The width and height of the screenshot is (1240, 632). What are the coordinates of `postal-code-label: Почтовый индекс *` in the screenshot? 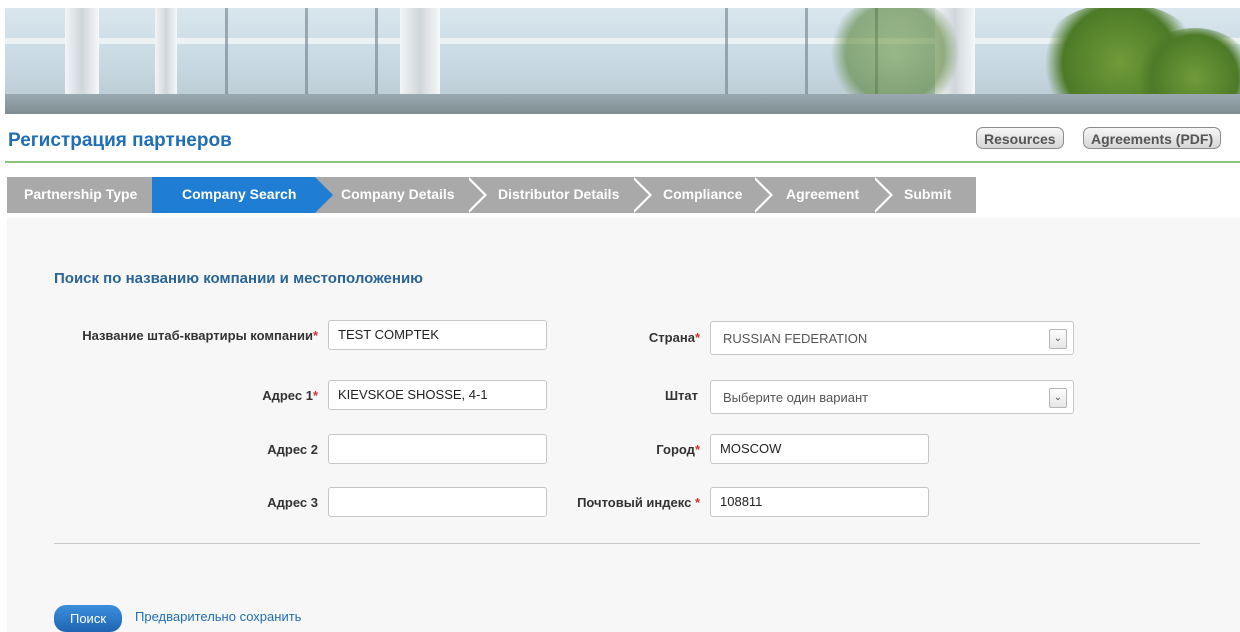 It's located at (620, 503).